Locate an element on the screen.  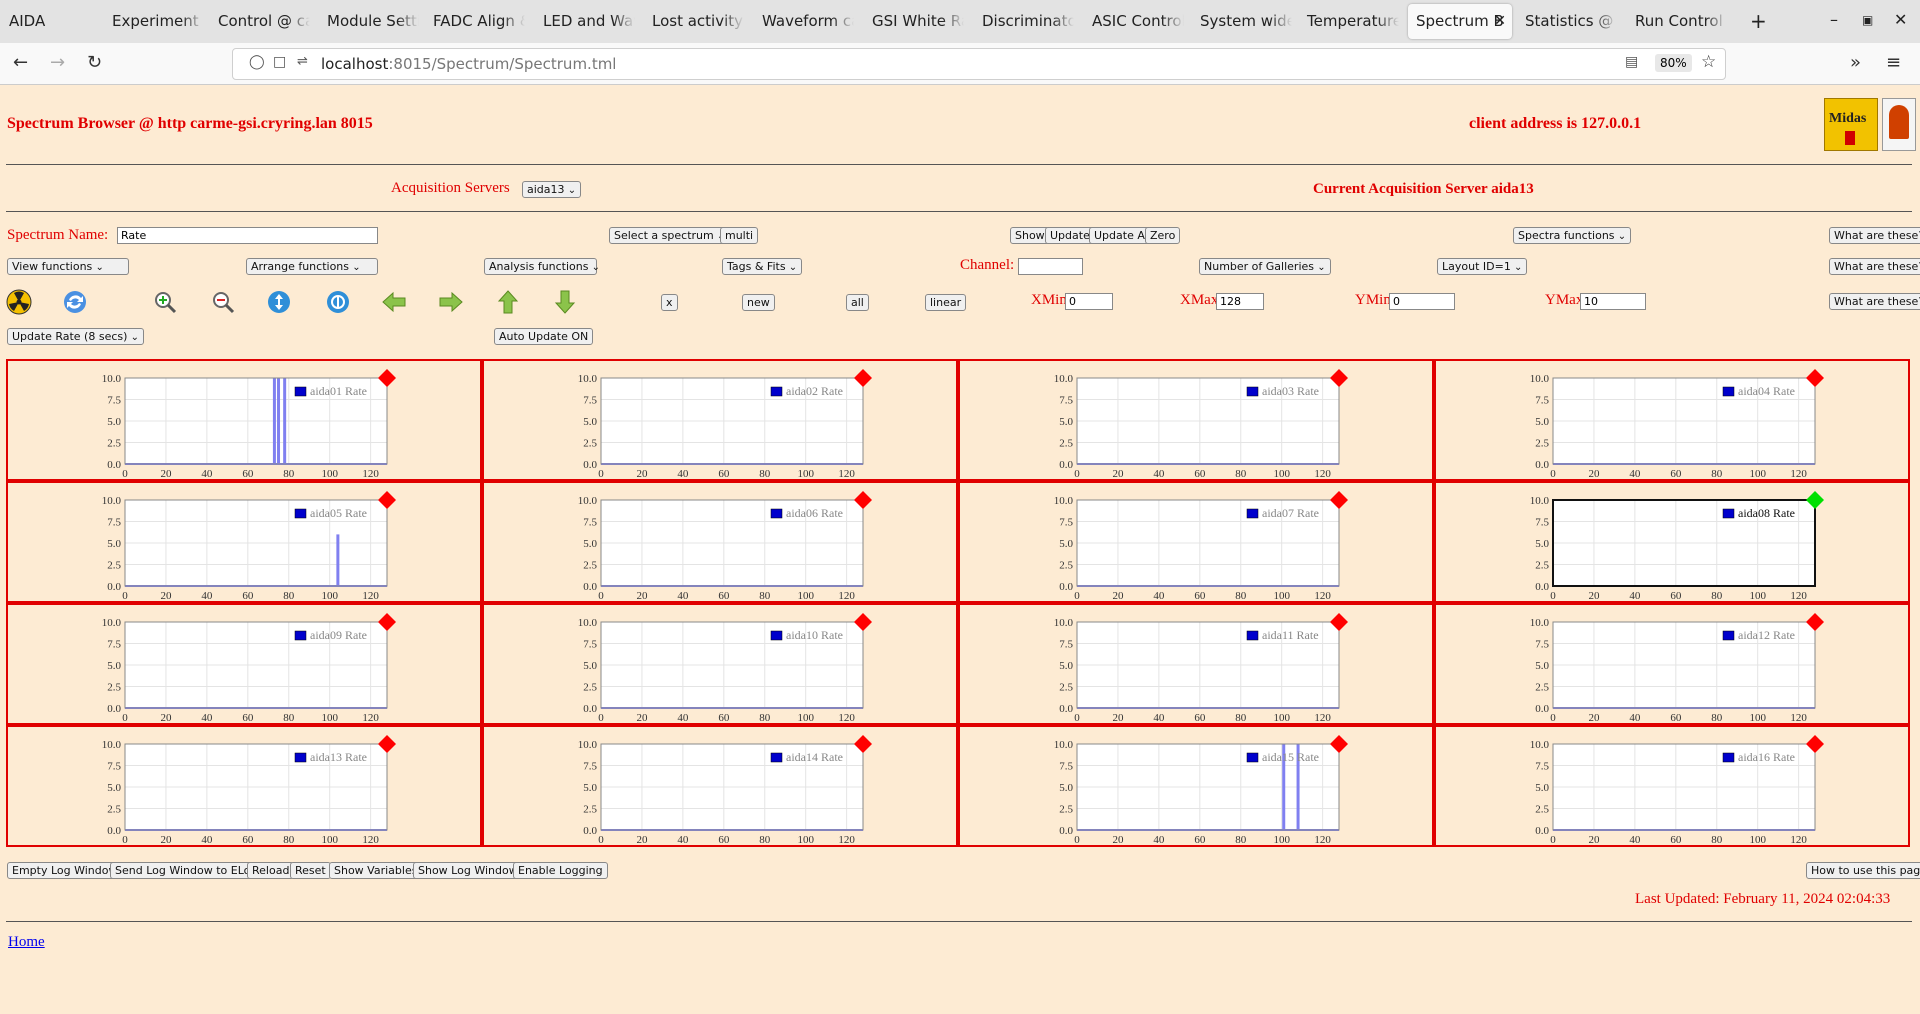
minimize-icon: – is located at coordinates (1834, 19).